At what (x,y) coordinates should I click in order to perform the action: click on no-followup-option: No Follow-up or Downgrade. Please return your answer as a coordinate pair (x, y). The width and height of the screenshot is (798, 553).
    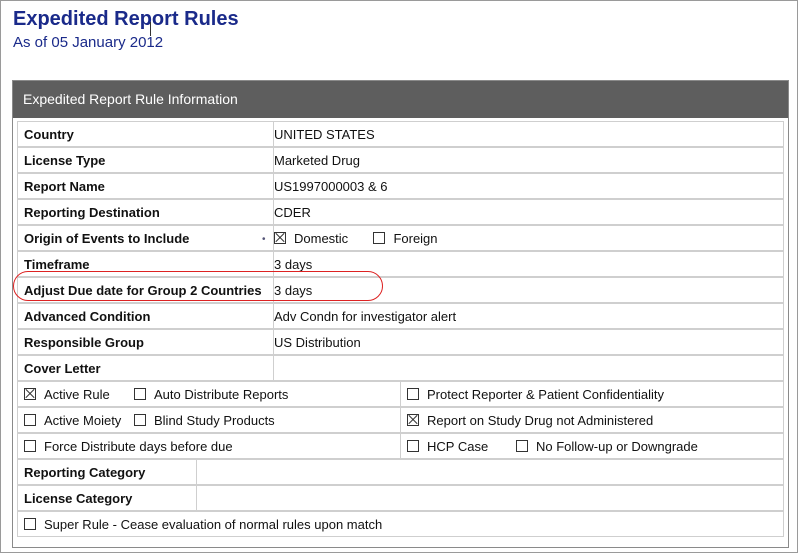
    Looking at the image, I should click on (607, 446).